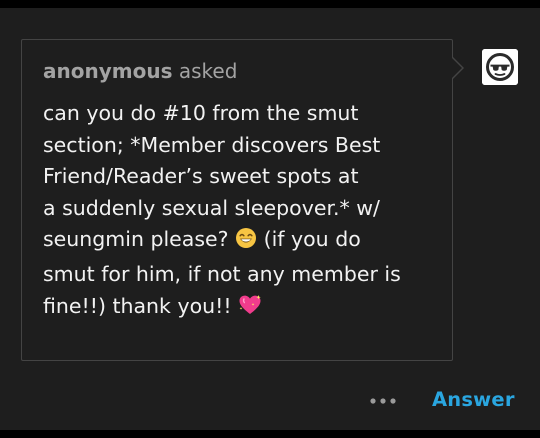  What do you see at coordinates (457, 68) in the screenshot?
I see `bubble-pointer-fill` at bounding box center [457, 68].